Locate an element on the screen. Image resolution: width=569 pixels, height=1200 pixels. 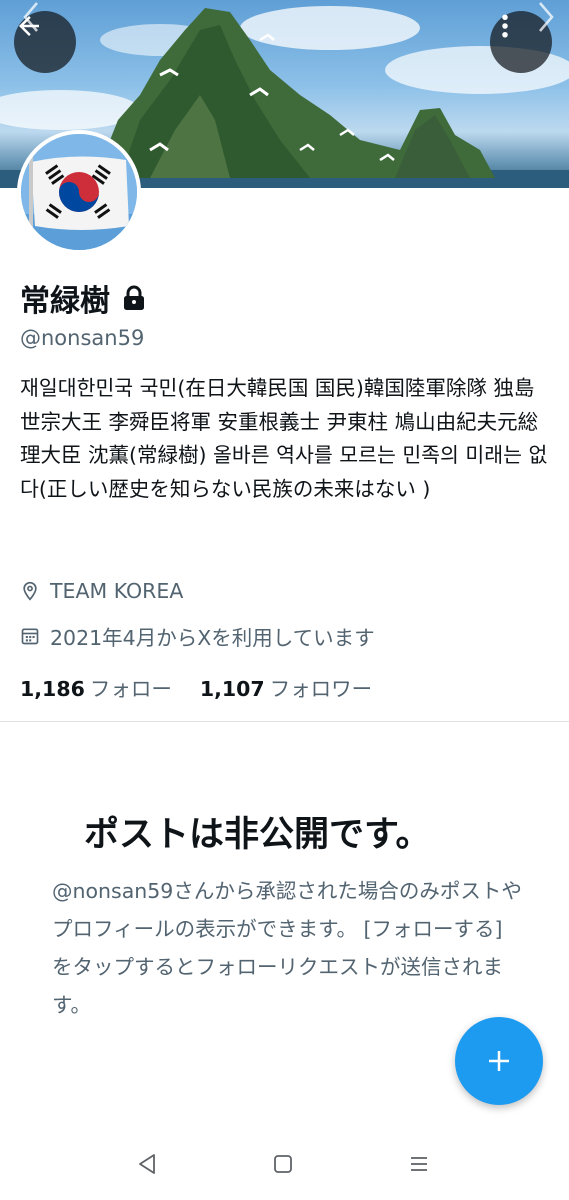
following-label: フォロー is located at coordinates (130, 689).